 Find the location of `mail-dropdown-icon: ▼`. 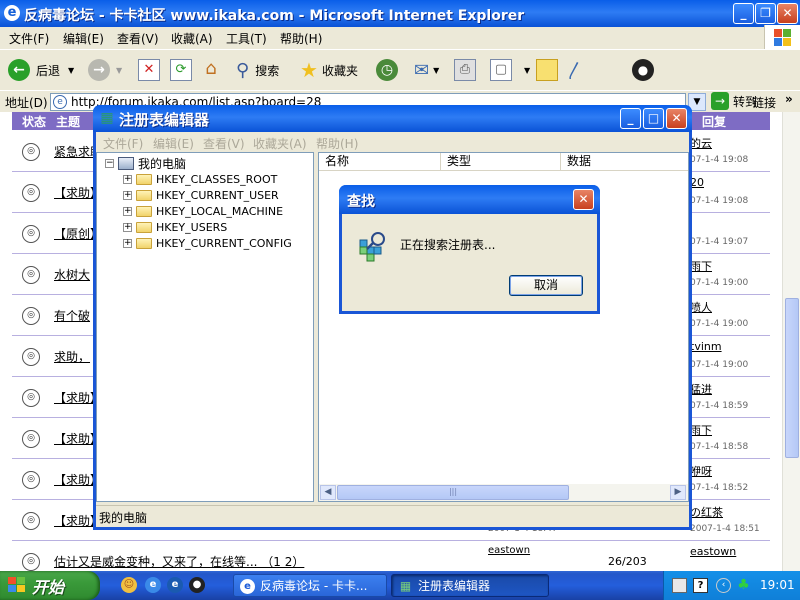

mail-dropdown-icon: ▼ is located at coordinates (436, 70).